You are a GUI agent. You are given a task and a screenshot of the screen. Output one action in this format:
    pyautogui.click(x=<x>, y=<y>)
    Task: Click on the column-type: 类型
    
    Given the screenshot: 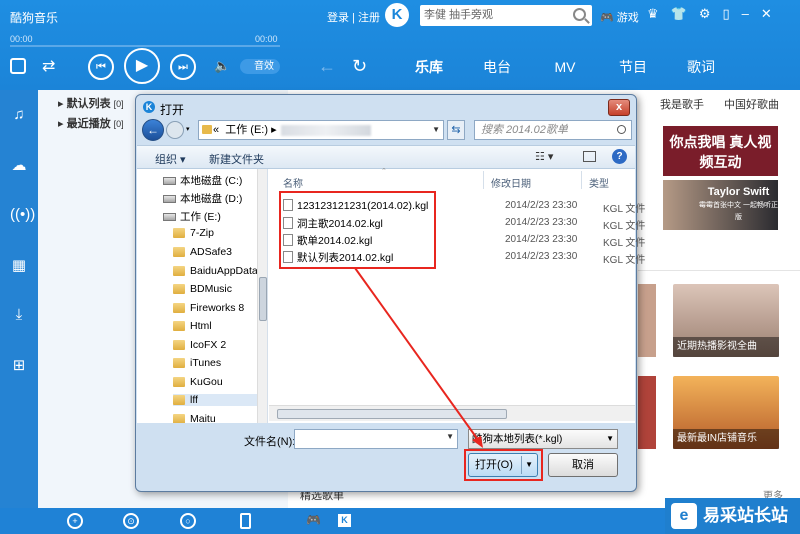 What is the action you would take?
    pyautogui.click(x=599, y=182)
    